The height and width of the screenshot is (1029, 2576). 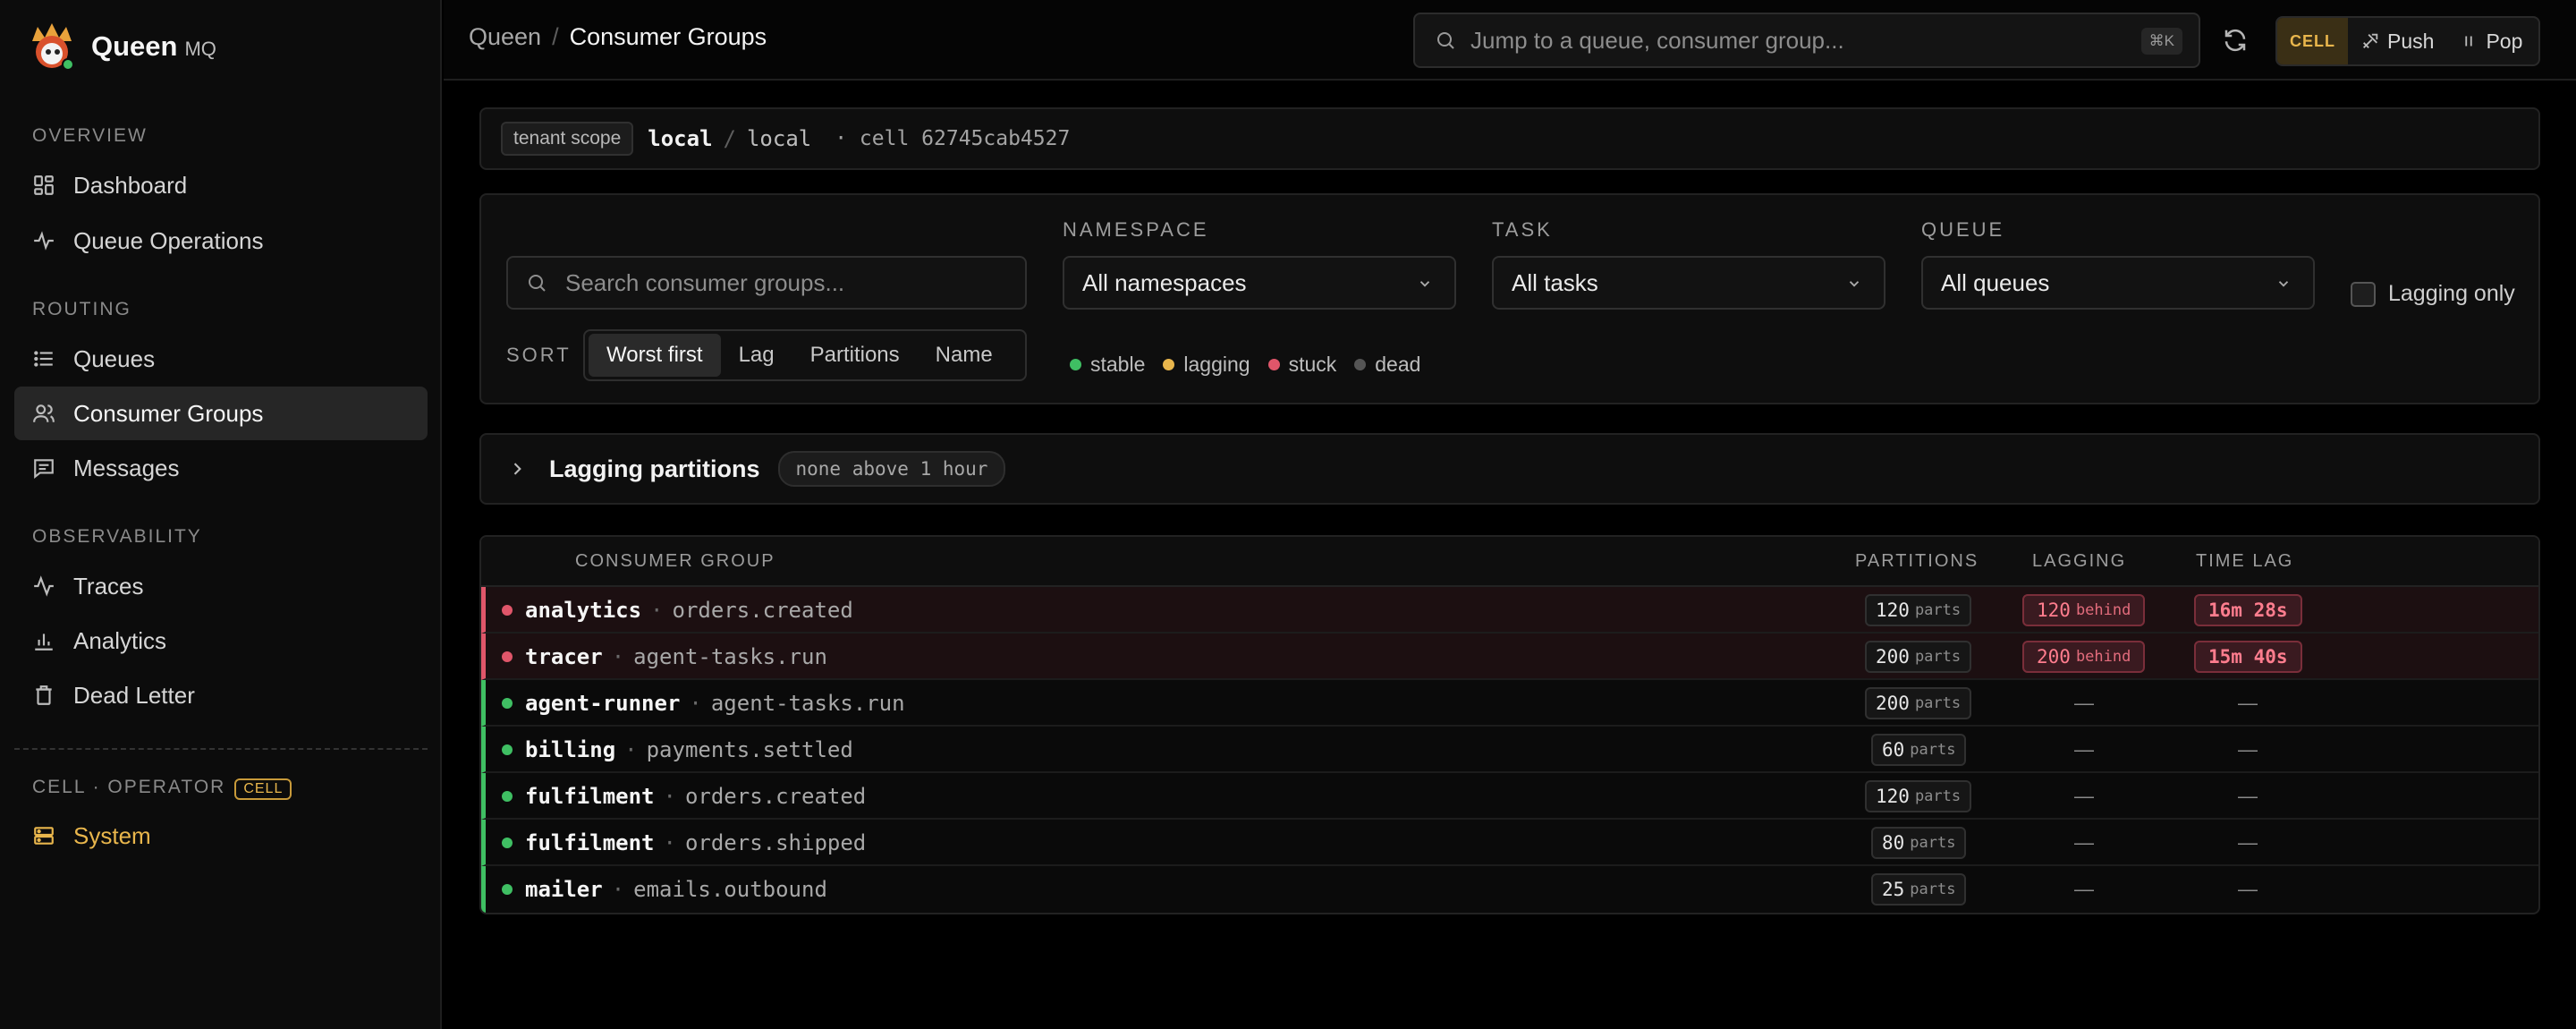 I want to click on sidebar-item-traces: Traces, so click(x=221, y=586).